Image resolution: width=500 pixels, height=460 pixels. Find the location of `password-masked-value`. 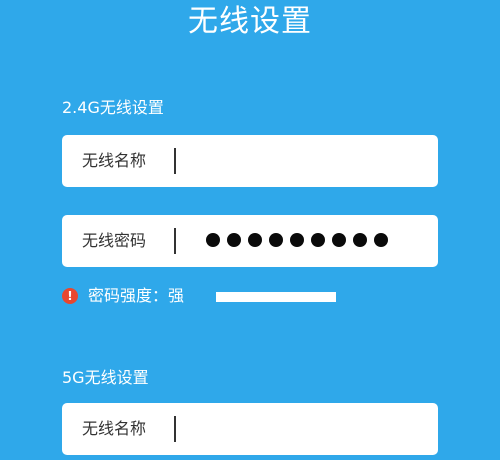

password-masked-value is located at coordinates (297, 241).